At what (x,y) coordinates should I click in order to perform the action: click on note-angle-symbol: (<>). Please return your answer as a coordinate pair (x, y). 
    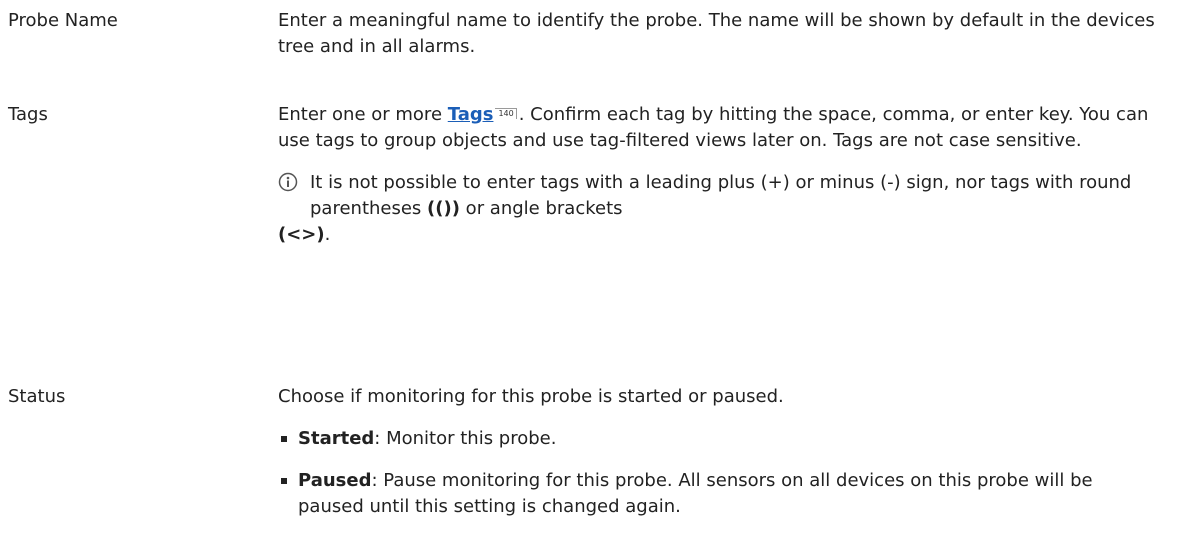
    Looking at the image, I should click on (301, 234).